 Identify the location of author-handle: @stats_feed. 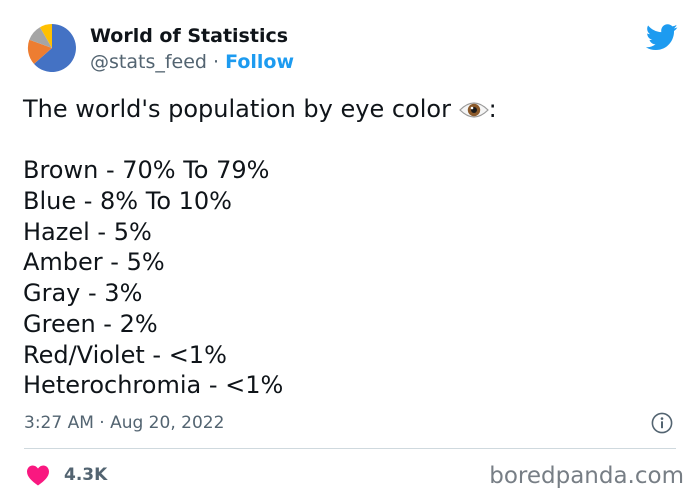
(148, 62).